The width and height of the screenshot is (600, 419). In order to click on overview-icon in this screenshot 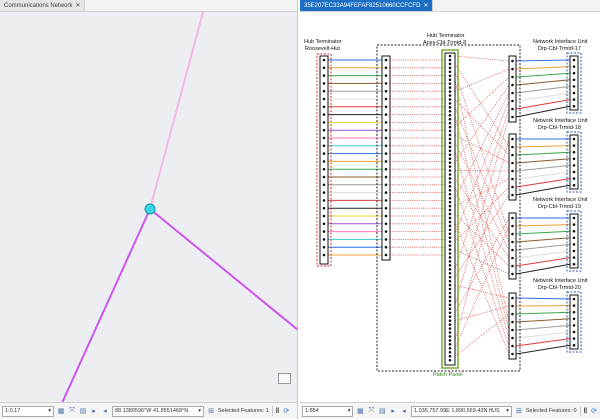, I will do `click(284, 378)`.